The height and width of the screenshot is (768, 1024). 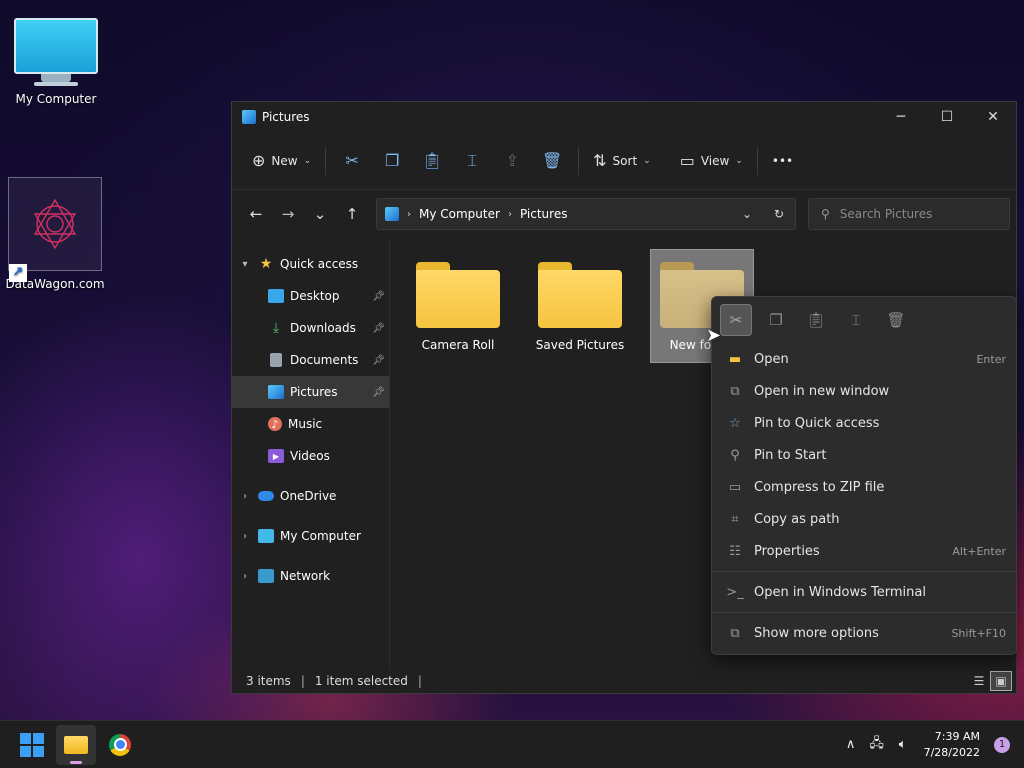 What do you see at coordinates (276, 360) in the screenshot?
I see `document-icon` at bounding box center [276, 360].